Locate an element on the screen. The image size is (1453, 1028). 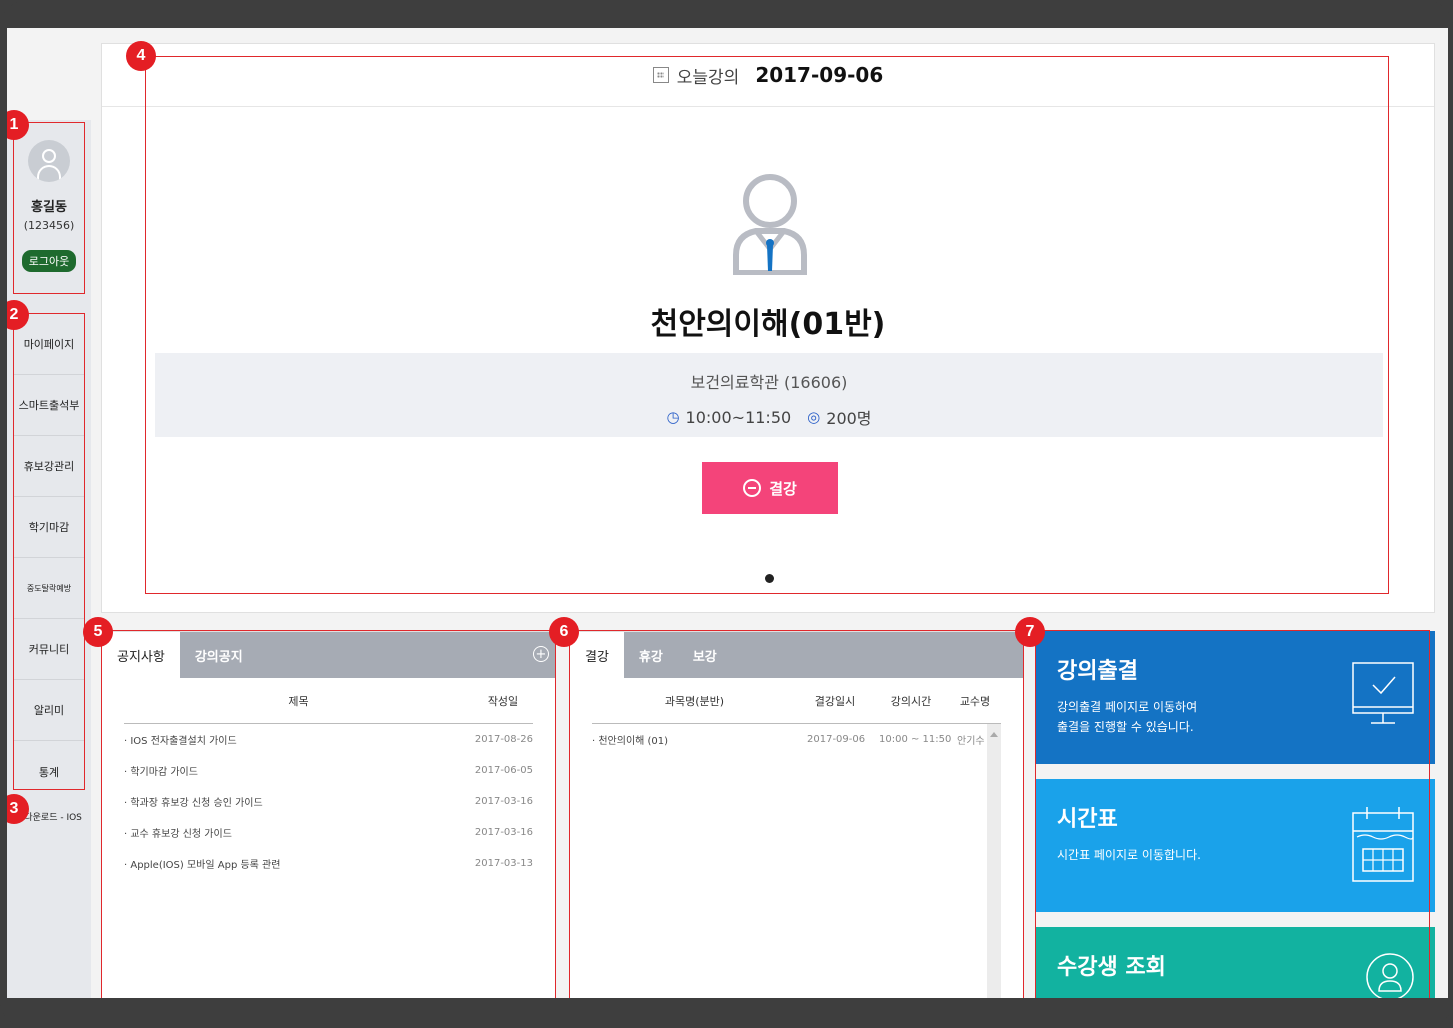
column-absence-date: 결강일시 is located at coordinates (835, 701).